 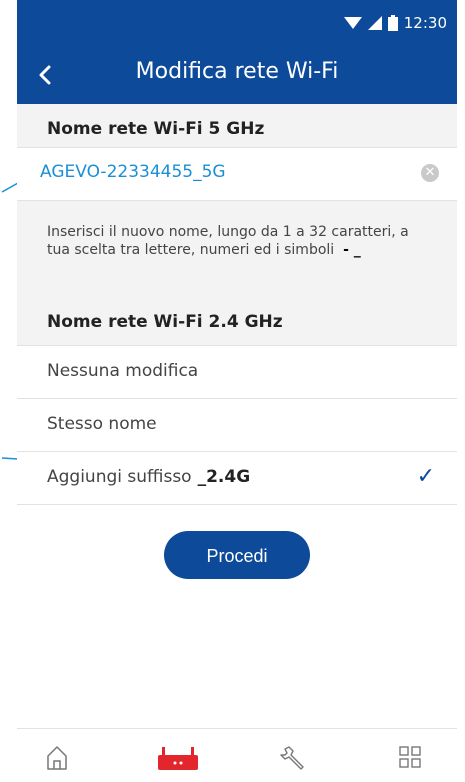 I want to click on page-title: Modifica rete Wi-Fi, so click(x=237, y=71).